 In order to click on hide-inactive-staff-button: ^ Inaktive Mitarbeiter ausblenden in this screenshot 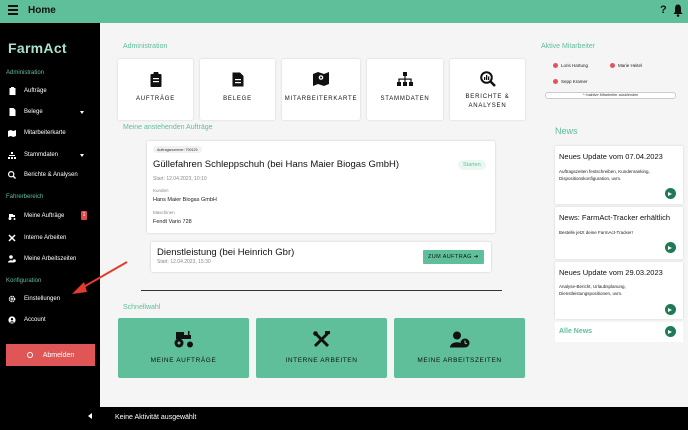, I will do `click(610, 95)`.